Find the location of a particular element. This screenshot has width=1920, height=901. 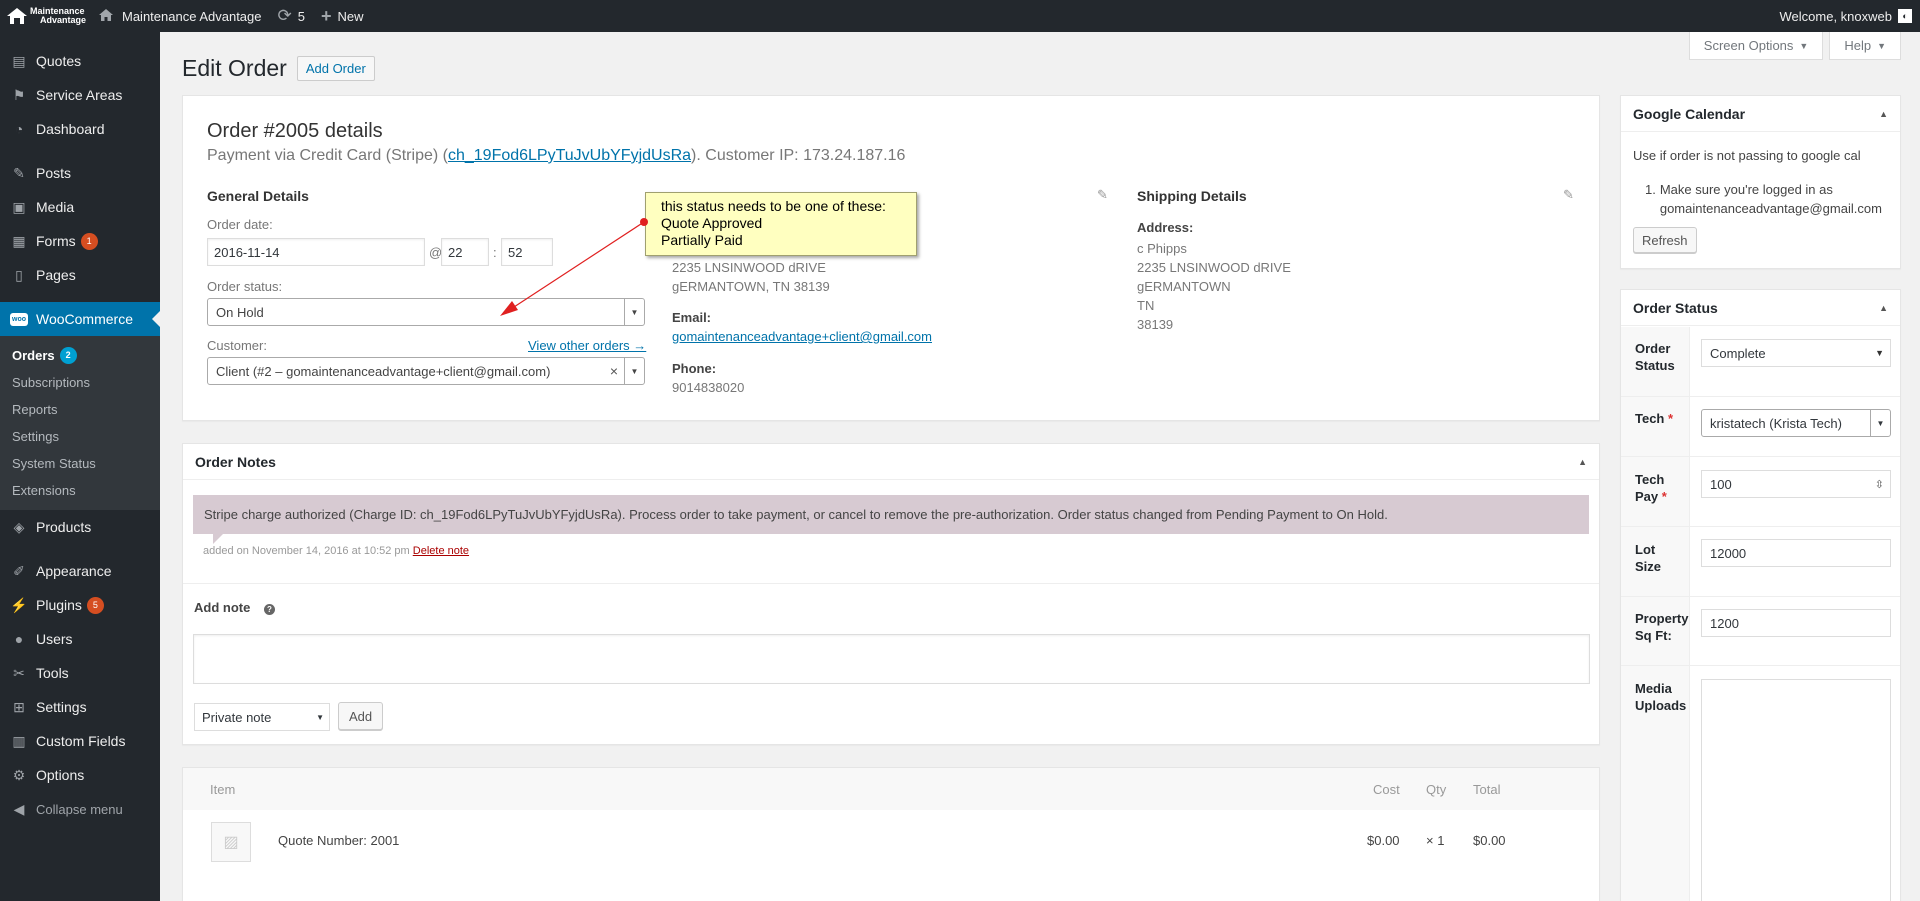

order-heading: Order #2005 details is located at coordinates (295, 131).